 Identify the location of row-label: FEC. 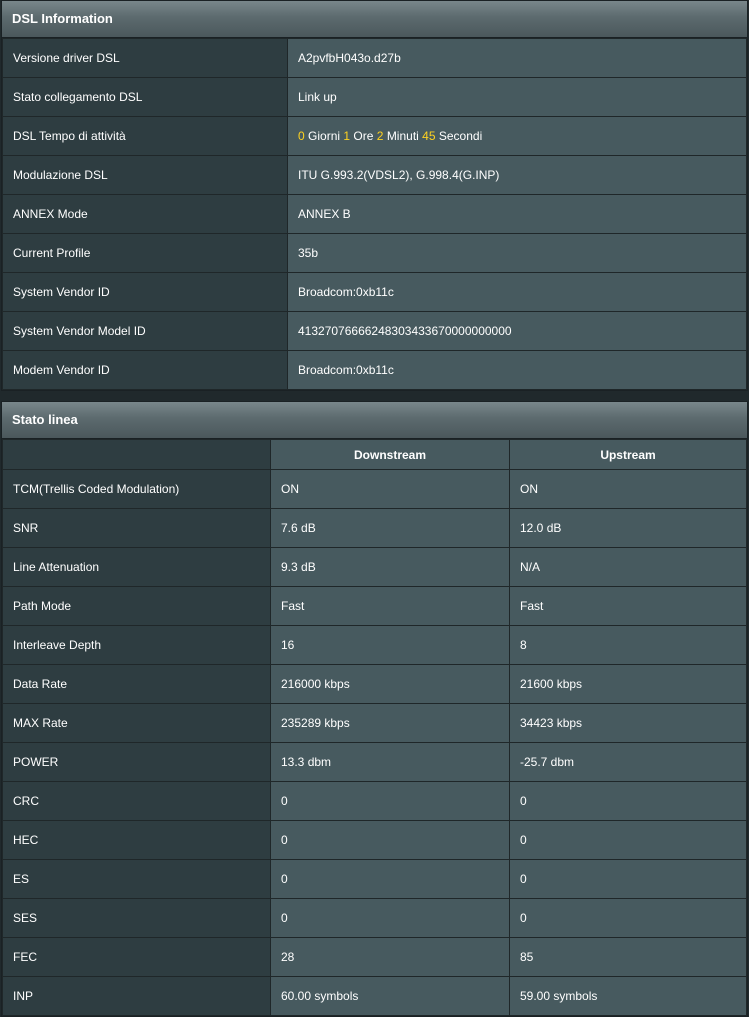
(136, 957).